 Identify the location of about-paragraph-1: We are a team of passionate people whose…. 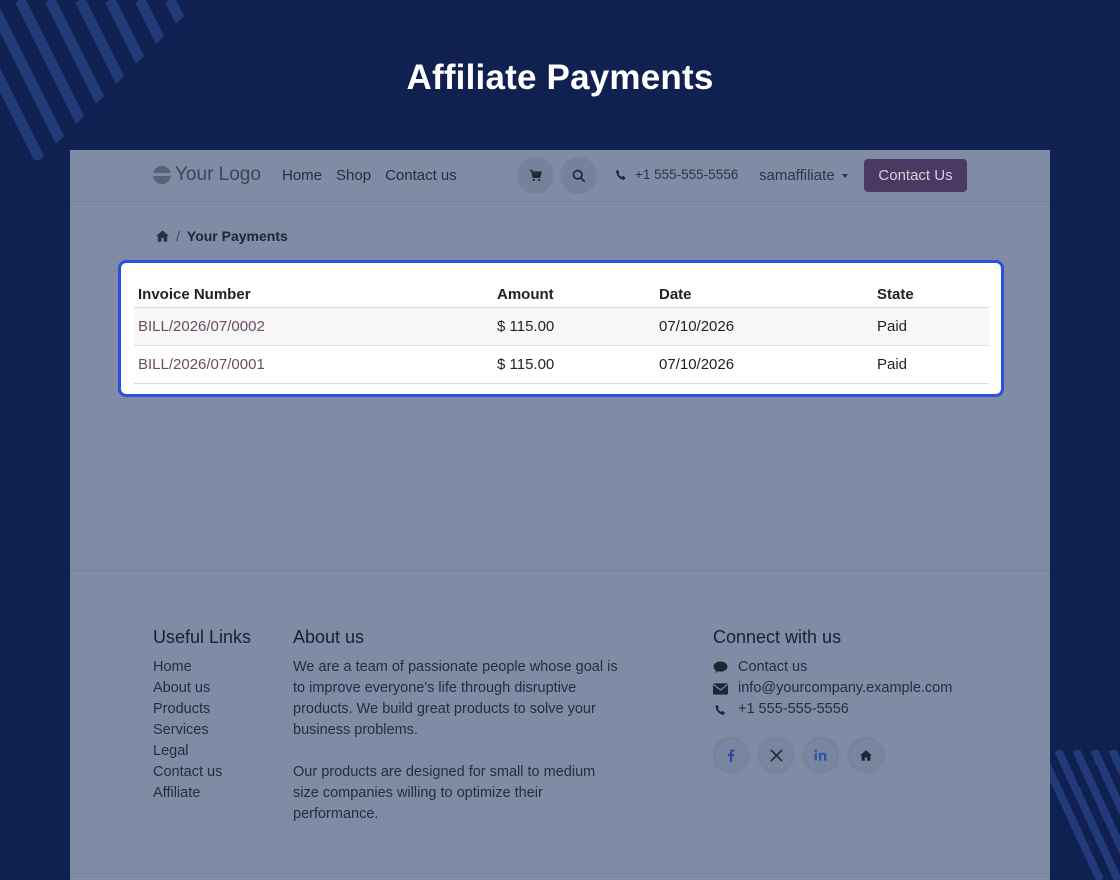
(455, 698).